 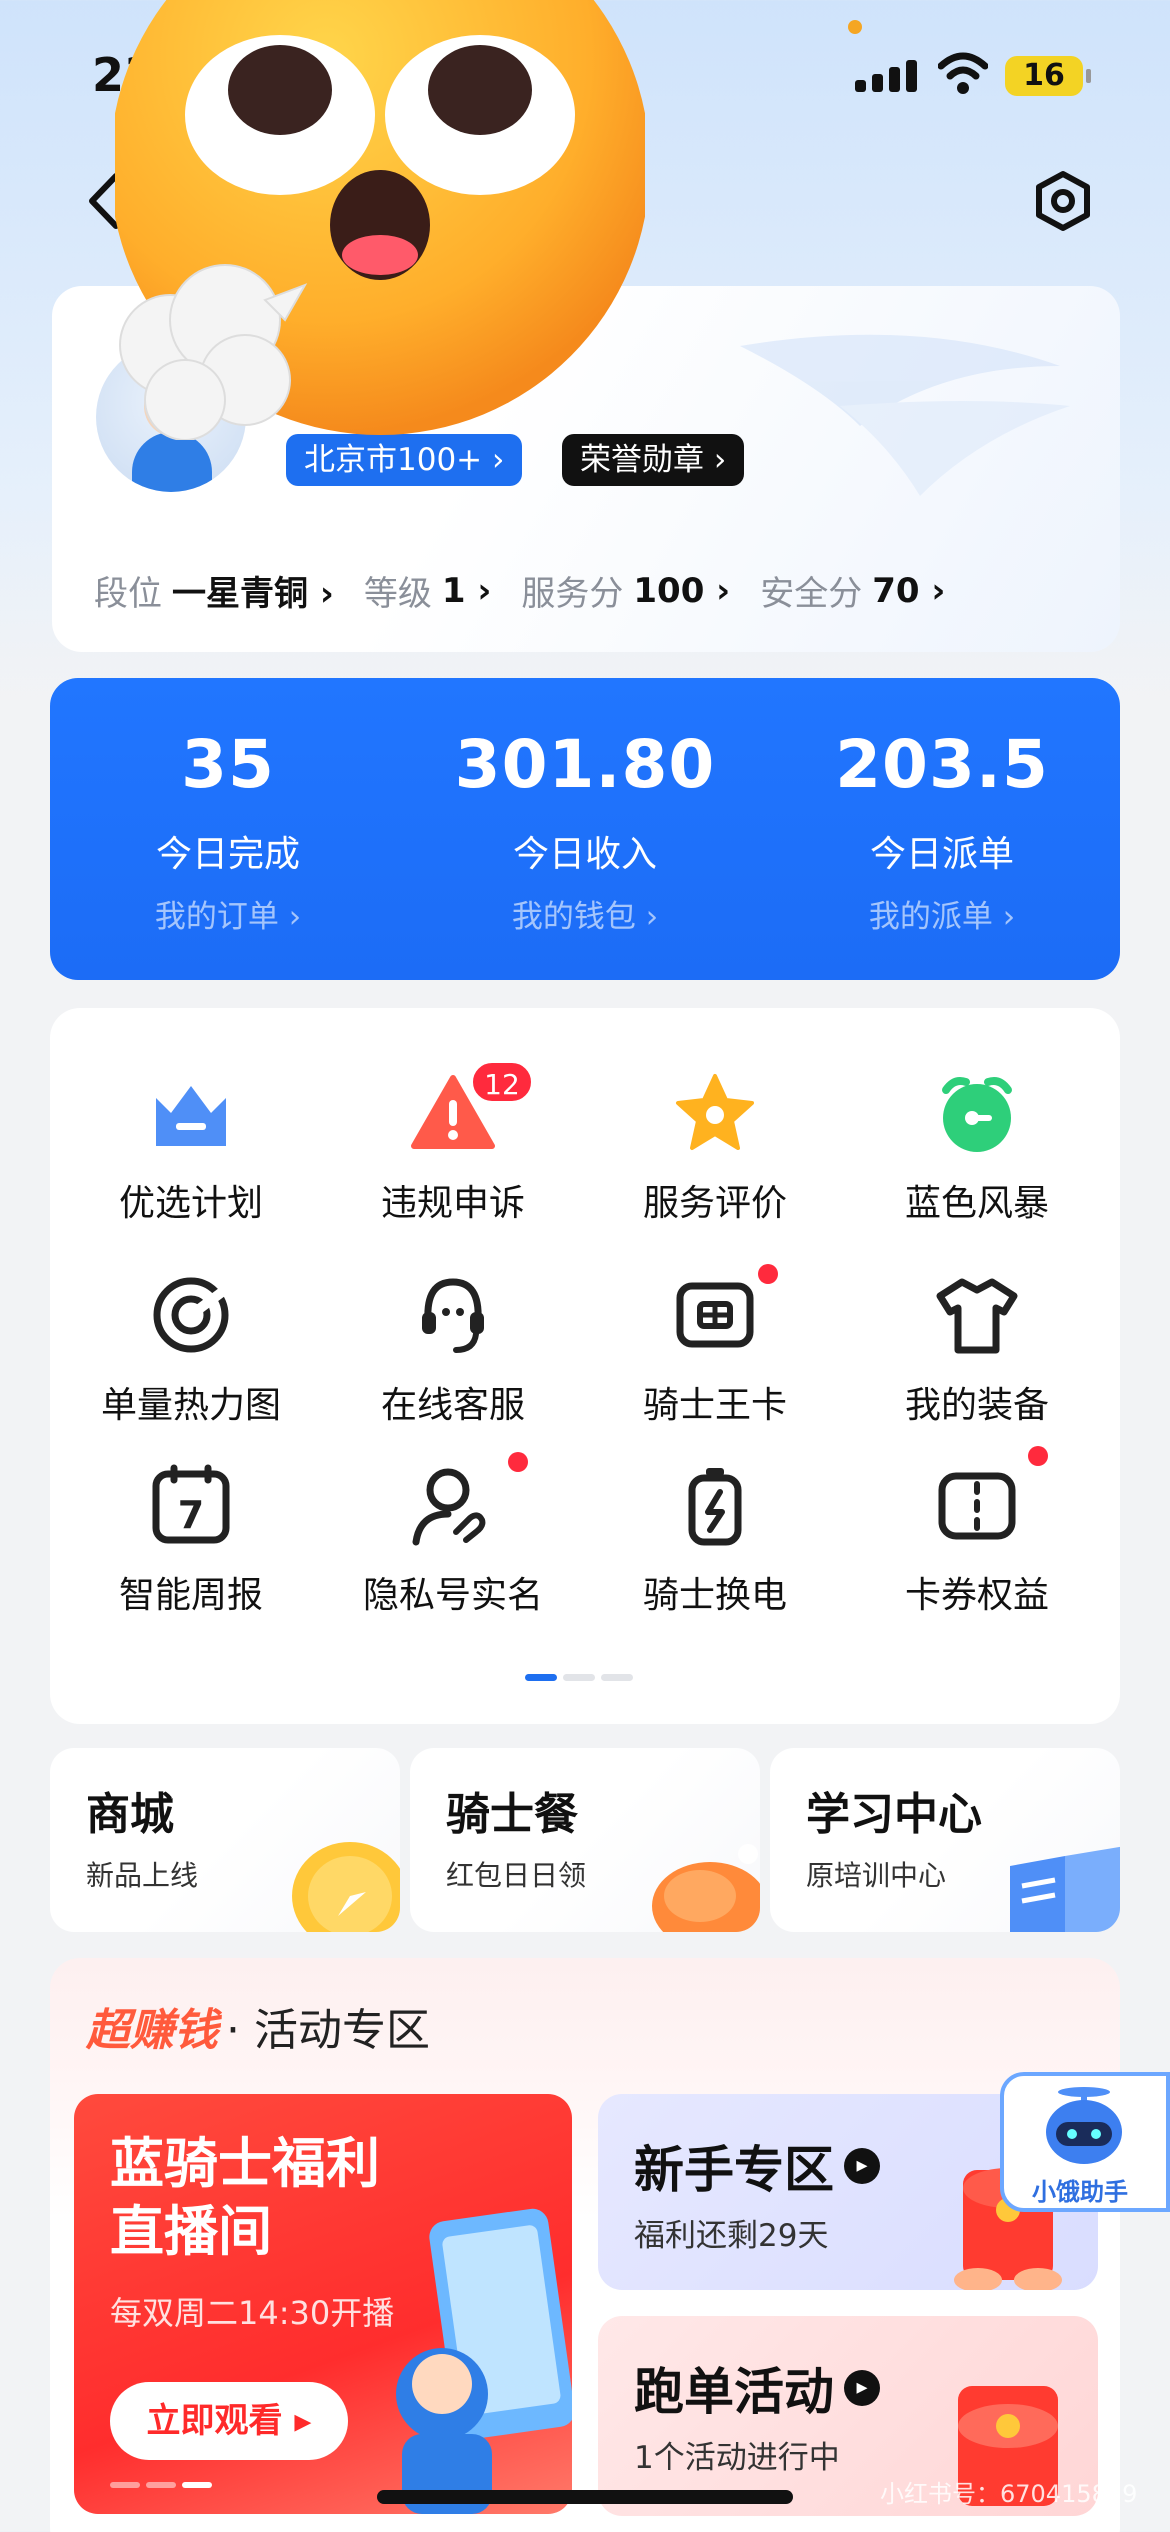 What do you see at coordinates (229, 2421) in the screenshot?
I see `watch-now-button: 立即观看 ▸` at bounding box center [229, 2421].